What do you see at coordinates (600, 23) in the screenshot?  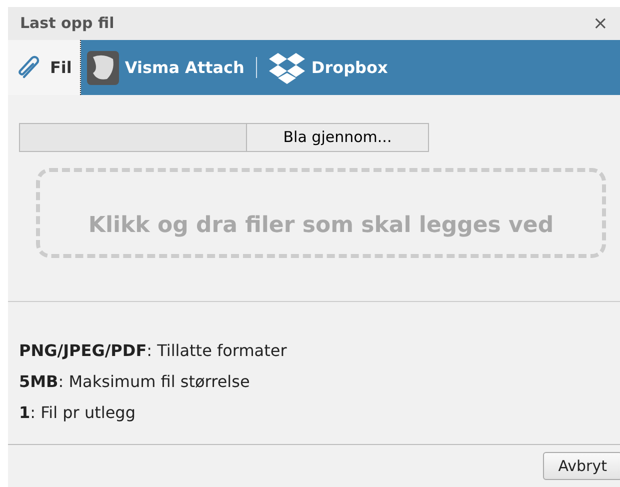 I see `close-button: ×` at bounding box center [600, 23].